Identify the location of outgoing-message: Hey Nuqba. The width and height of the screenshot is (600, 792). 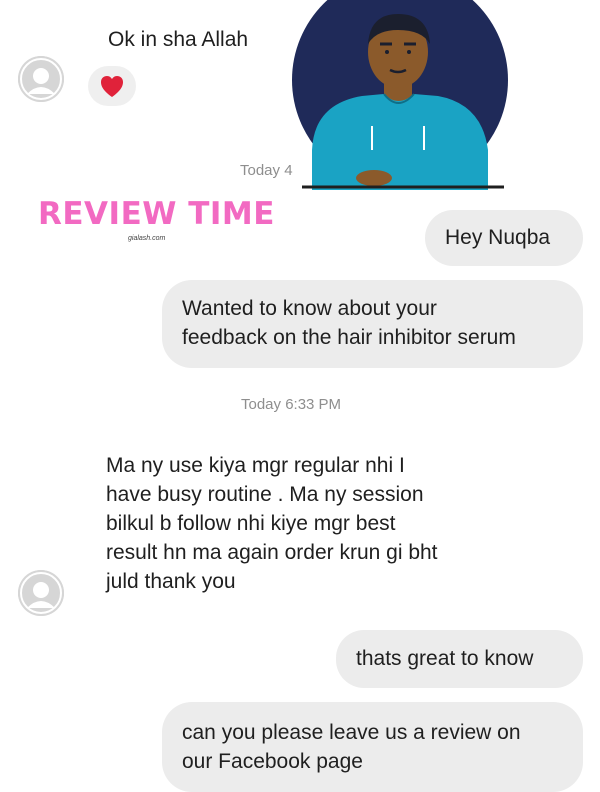
(504, 238).